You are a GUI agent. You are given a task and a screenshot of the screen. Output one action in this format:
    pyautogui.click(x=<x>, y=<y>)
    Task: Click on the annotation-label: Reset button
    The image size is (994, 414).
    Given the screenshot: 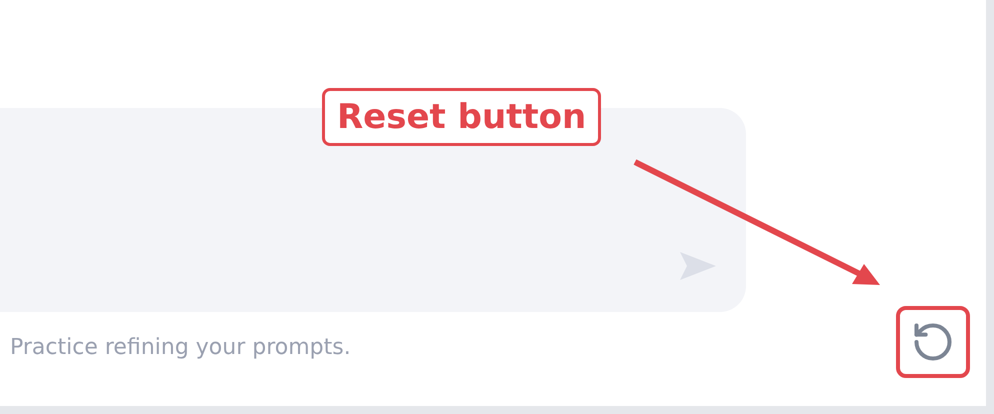 What is the action you would take?
    pyautogui.click(x=462, y=117)
    